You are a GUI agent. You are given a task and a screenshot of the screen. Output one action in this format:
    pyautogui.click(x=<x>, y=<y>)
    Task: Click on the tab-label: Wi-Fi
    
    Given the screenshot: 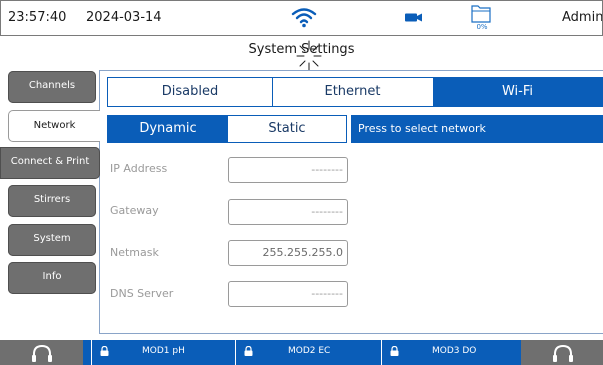 What is the action you would take?
    pyautogui.click(x=517, y=91)
    